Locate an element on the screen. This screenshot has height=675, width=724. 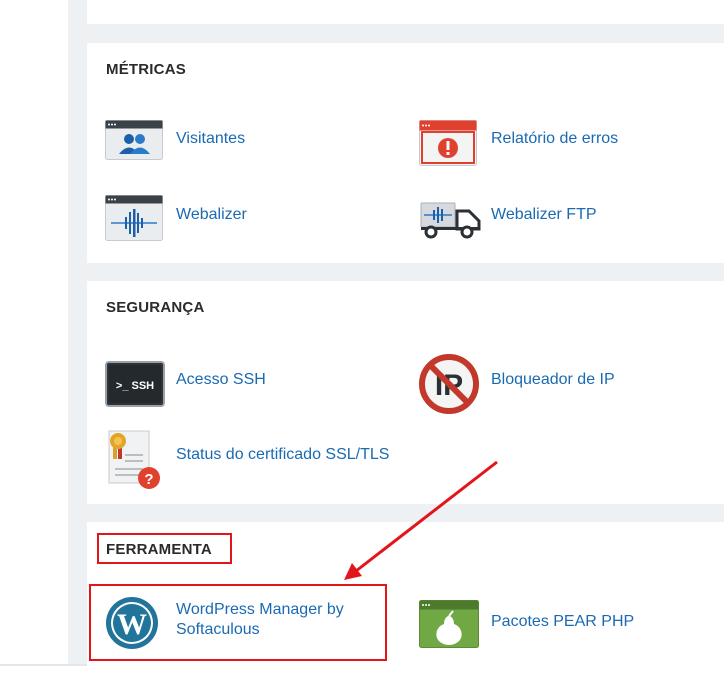
ssh-access-link: >_ SSH Acesso SSH is located at coordinates (205, 384).